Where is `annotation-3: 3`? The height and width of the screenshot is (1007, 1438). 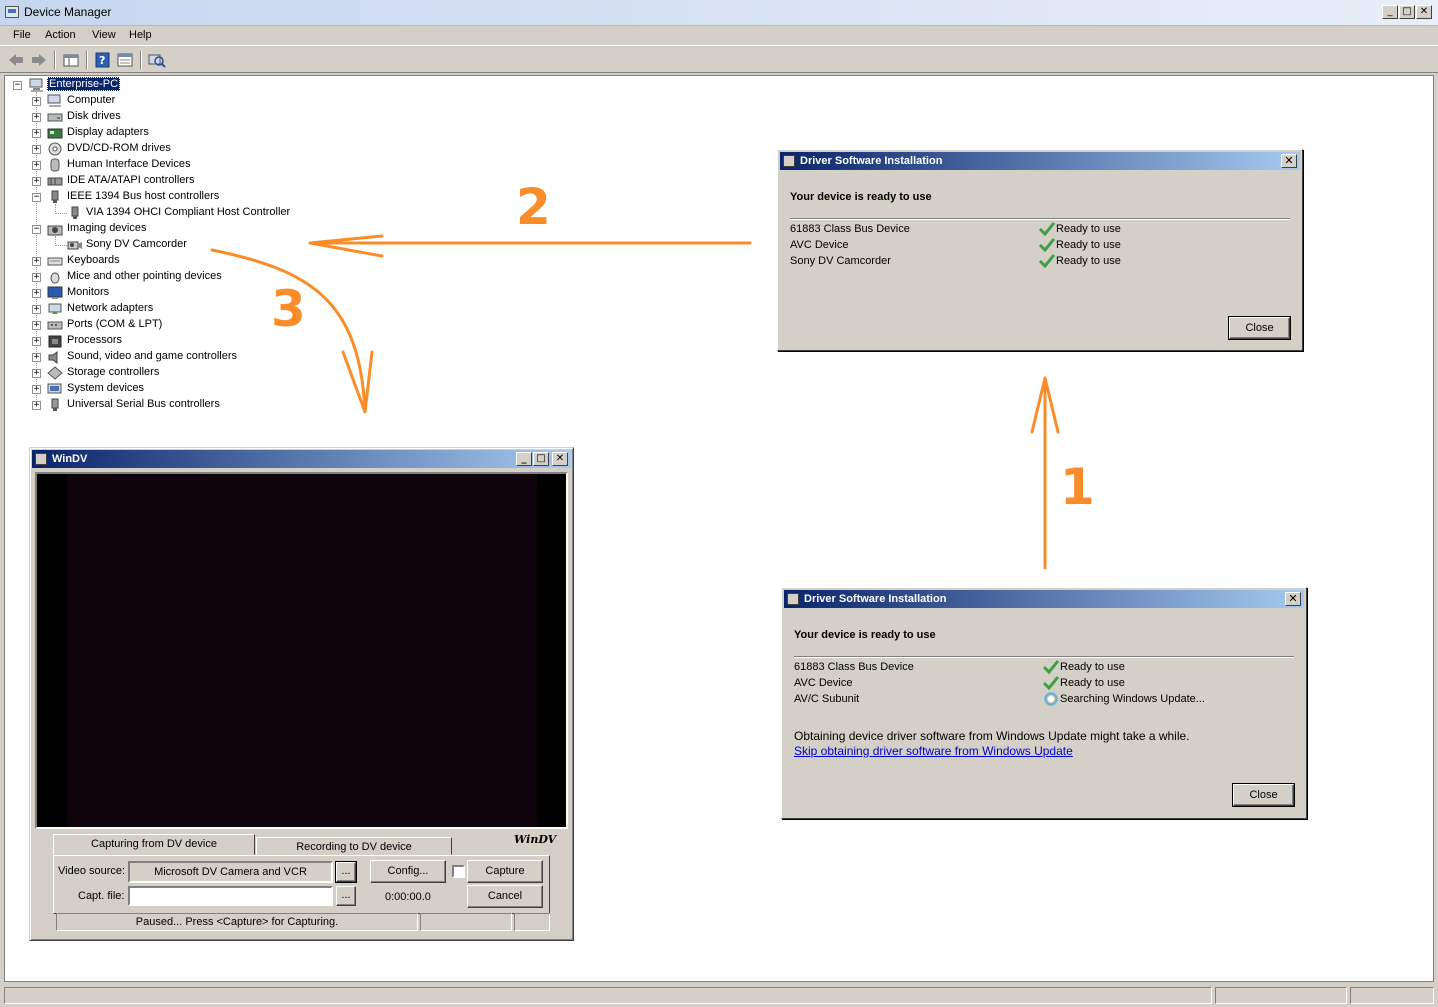 annotation-3: 3 is located at coordinates (288, 309).